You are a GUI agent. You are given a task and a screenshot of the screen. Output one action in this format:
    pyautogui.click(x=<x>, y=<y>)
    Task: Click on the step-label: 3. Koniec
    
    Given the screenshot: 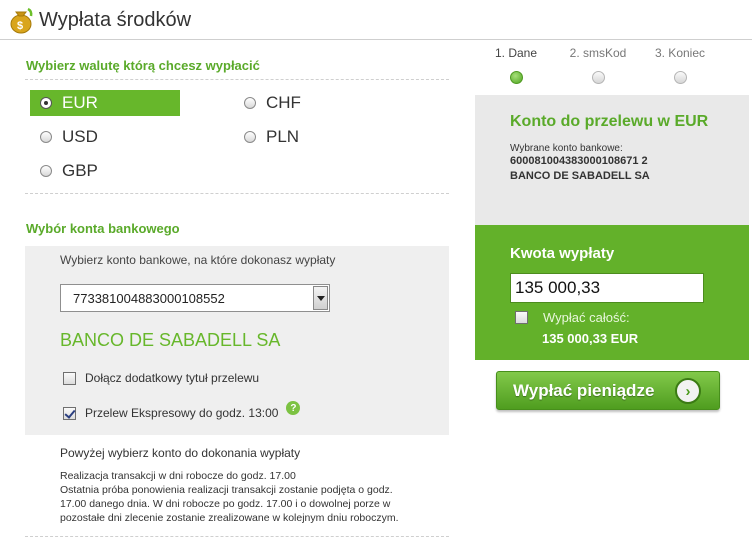 What is the action you would take?
    pyautogui.click(x=680, y=53)
    